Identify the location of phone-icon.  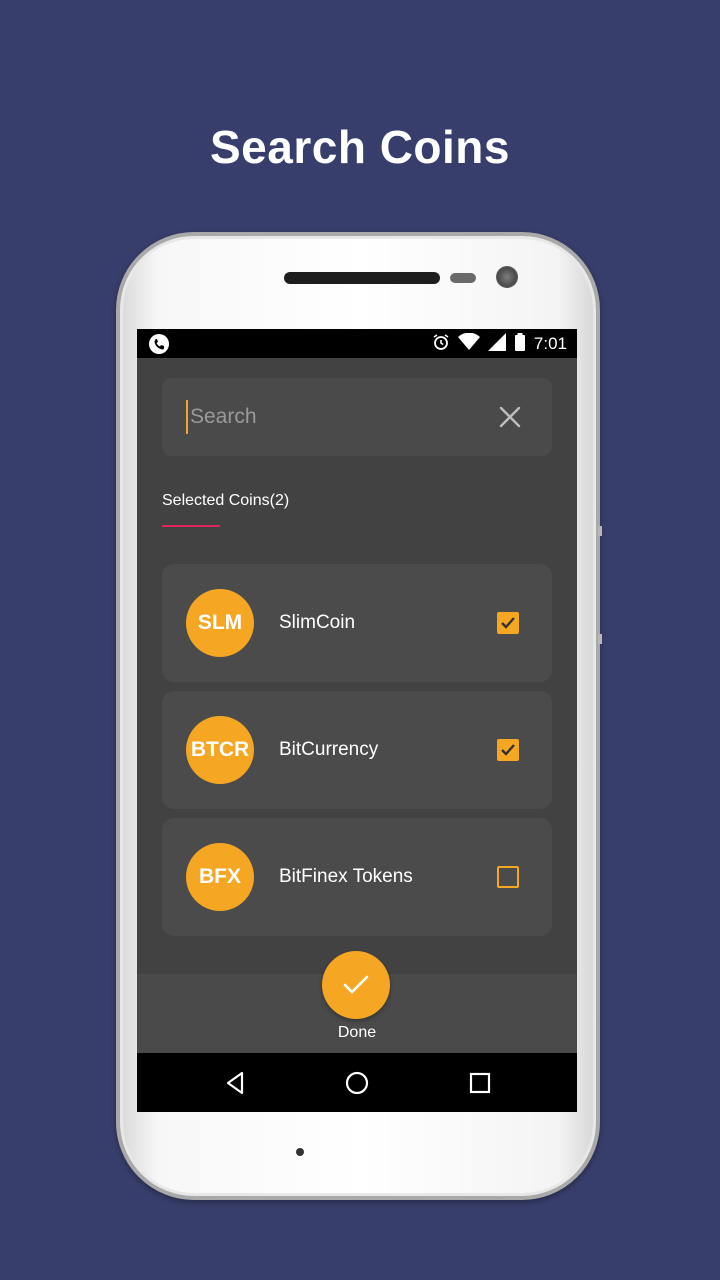
(159, 344).